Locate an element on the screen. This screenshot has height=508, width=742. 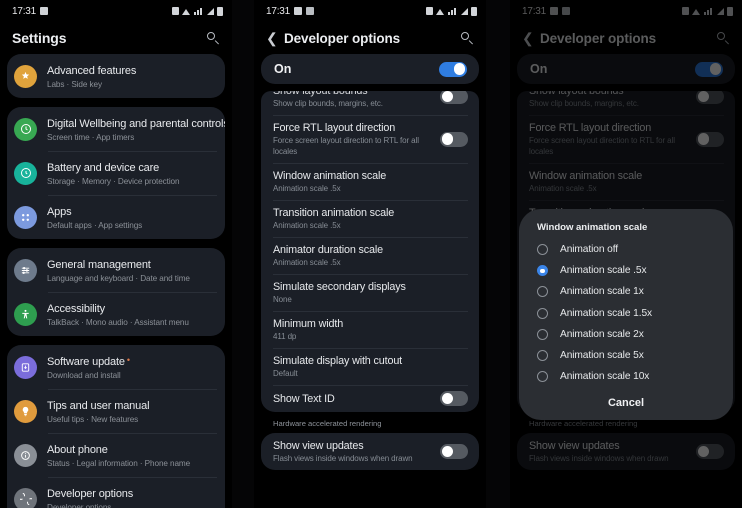
page-title: Developer options is located at coordinates (342, 38).